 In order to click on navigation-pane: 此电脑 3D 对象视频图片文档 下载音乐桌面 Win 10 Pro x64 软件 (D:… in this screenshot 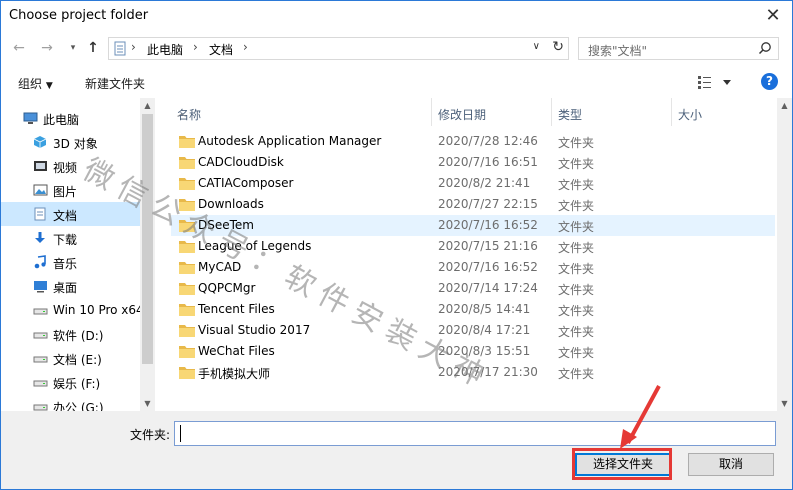, I will do `click(78, 254)`.